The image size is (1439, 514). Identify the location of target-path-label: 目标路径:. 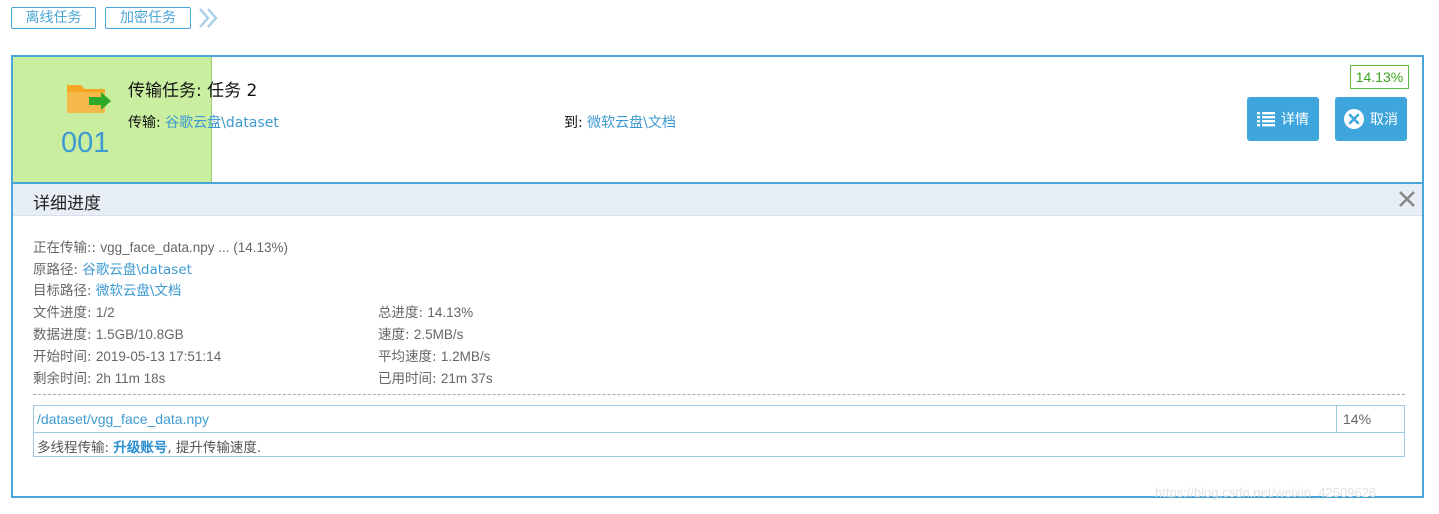
(64, 291).